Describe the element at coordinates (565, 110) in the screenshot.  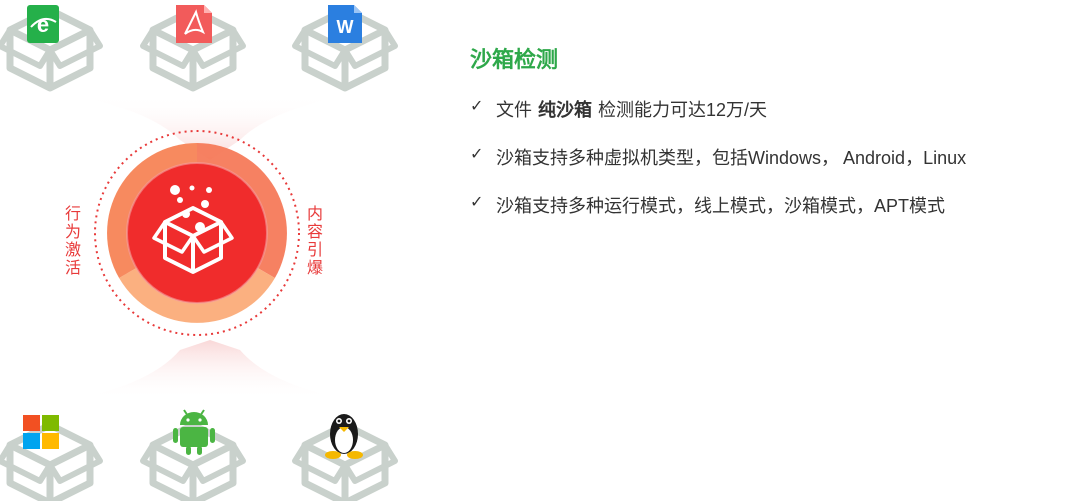
I see `feature-text-emphasis: 纯沙箱` at that location.